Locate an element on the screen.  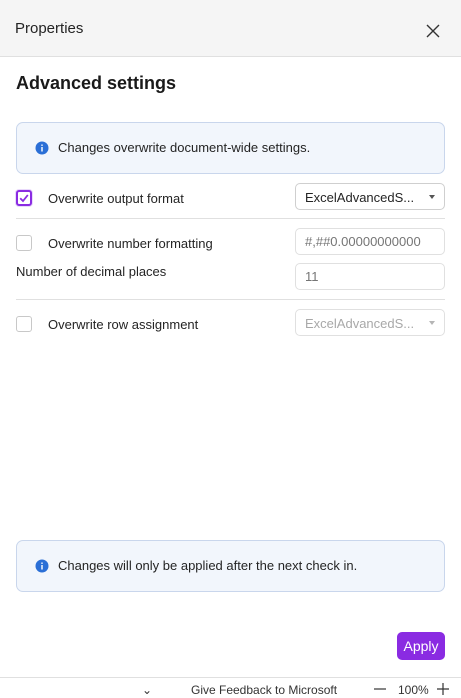
section-title: Advanced settings is located at coordinates (96, 83).